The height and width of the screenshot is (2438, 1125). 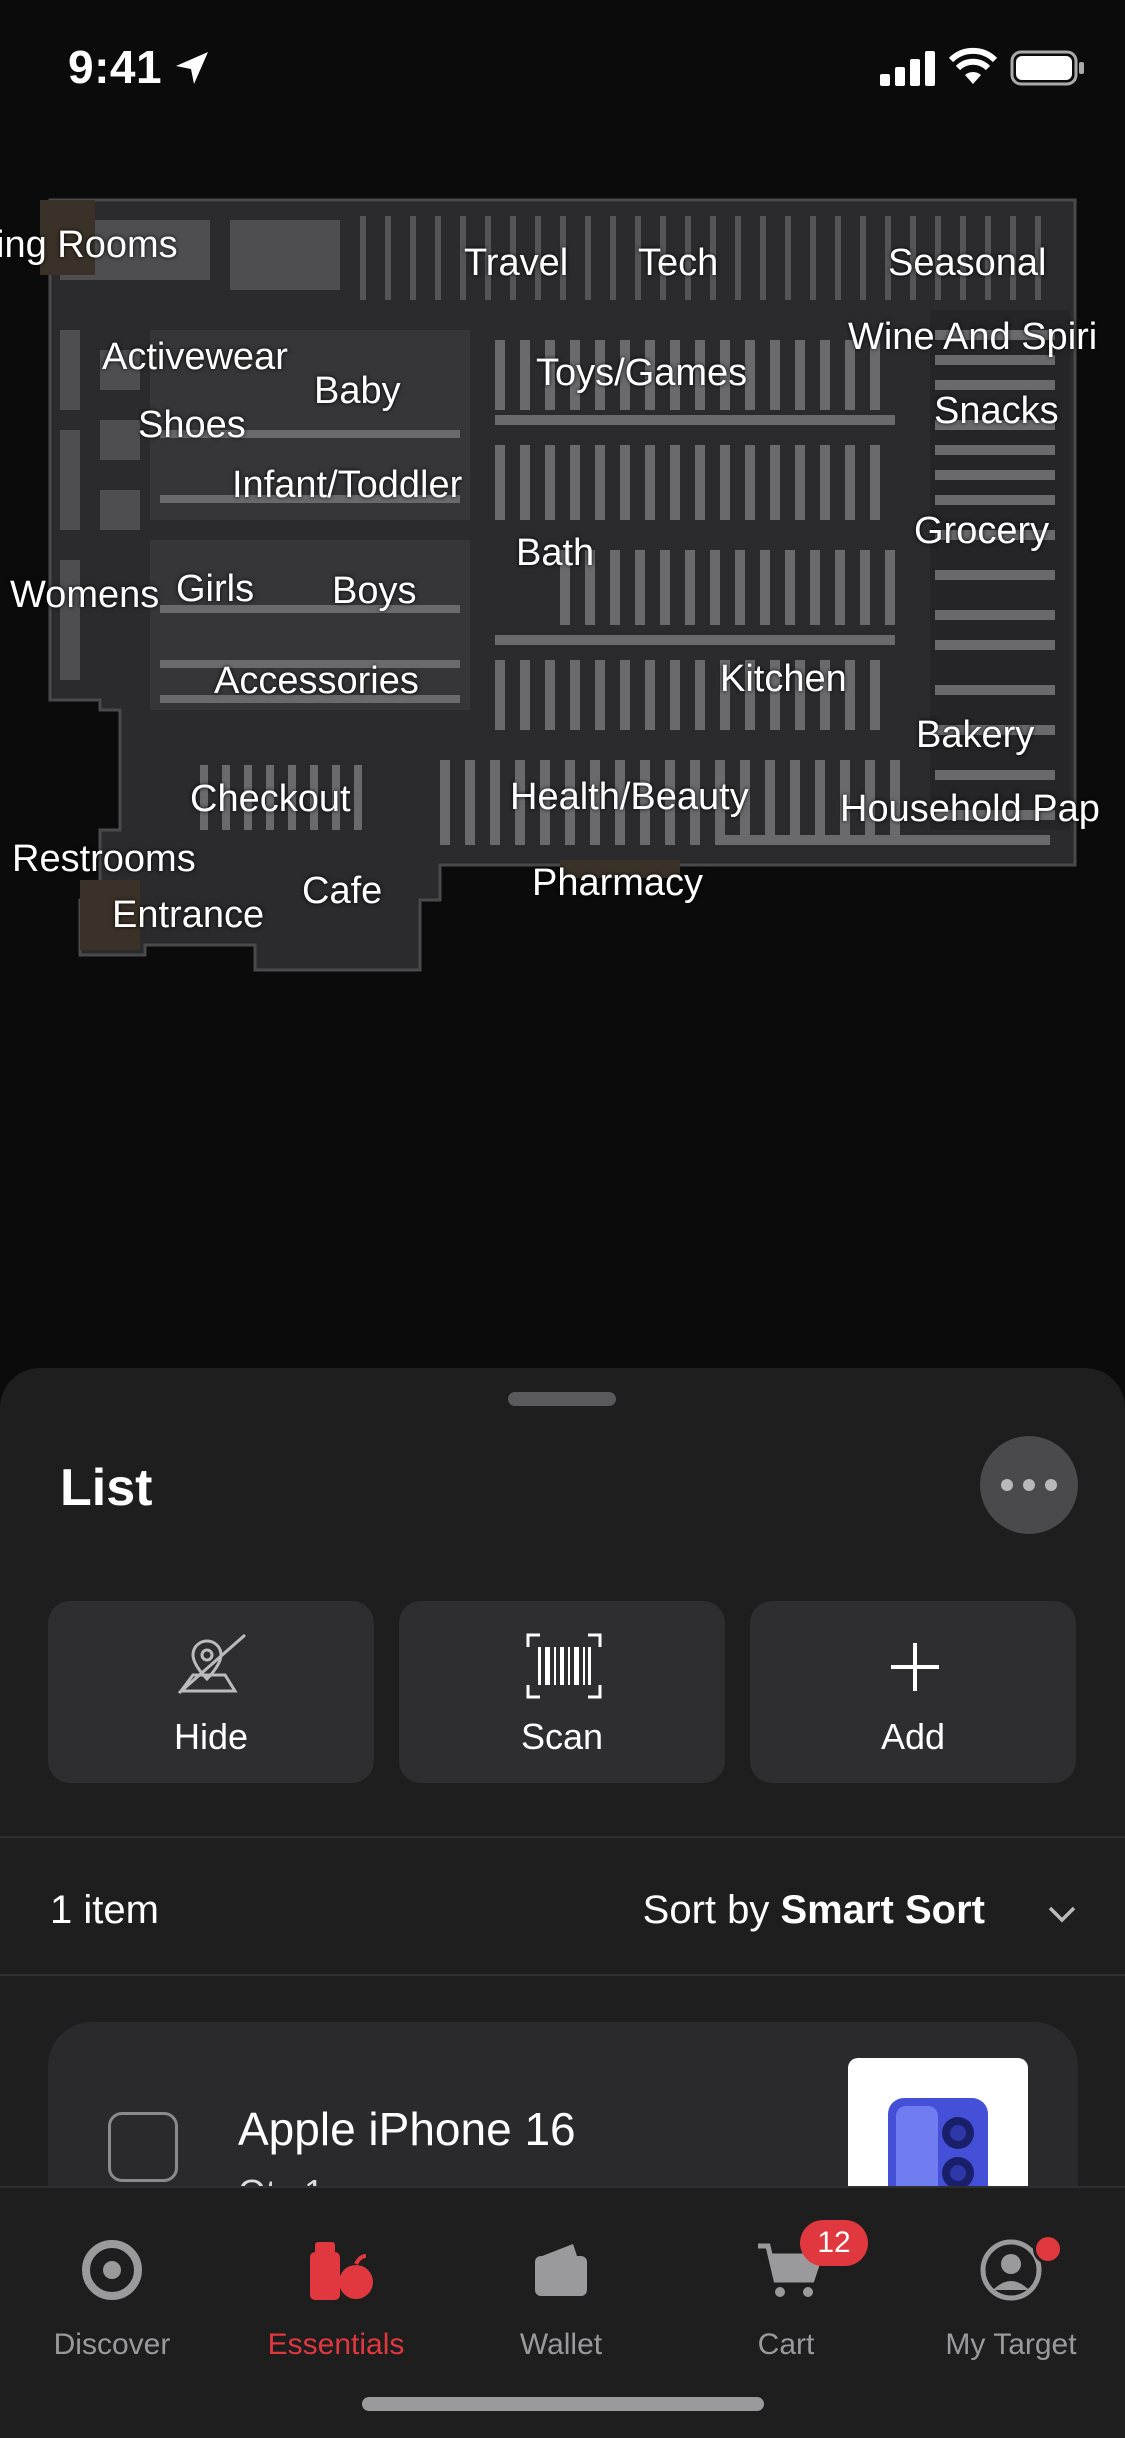 I want to click on map-label-baby: Baby, so click(x=357, y=391).